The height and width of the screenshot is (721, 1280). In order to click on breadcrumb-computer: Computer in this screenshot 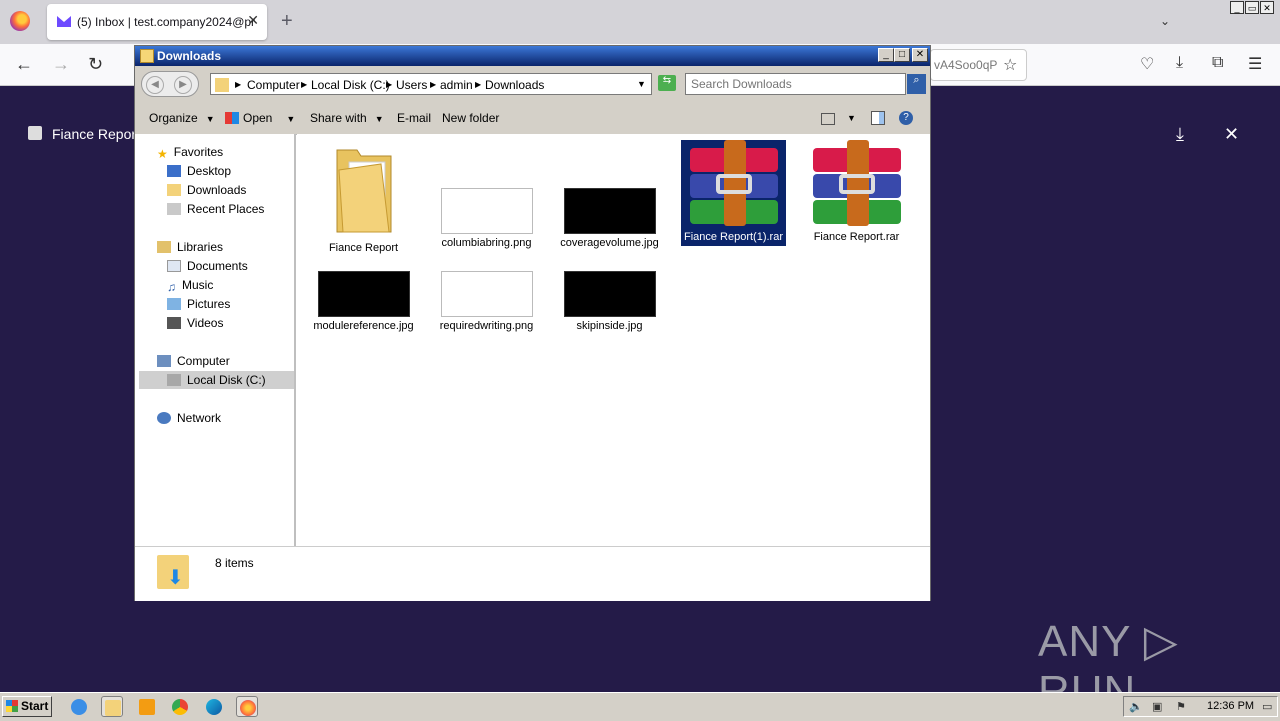, I will do `click(273, 85)`.